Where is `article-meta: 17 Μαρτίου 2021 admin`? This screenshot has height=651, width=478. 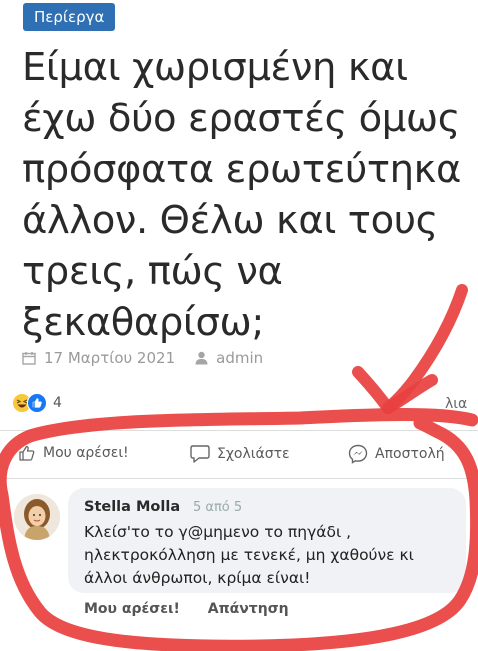
article-meta: 17 Μαρτίου 2021 admin is located at coordinates (142, 358).